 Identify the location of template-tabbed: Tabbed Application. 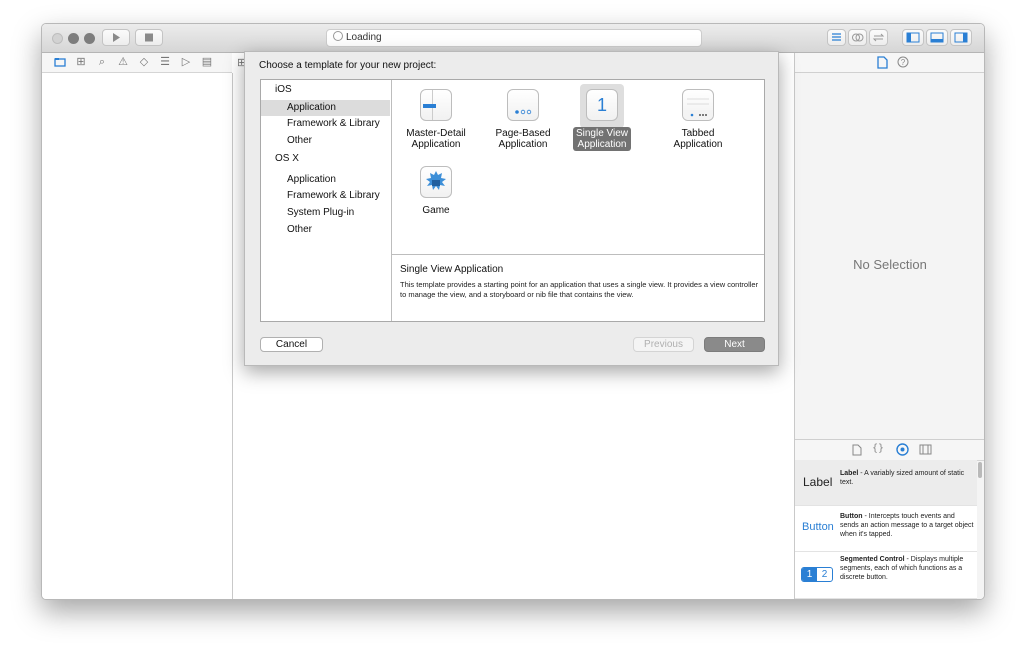
(698, 120).